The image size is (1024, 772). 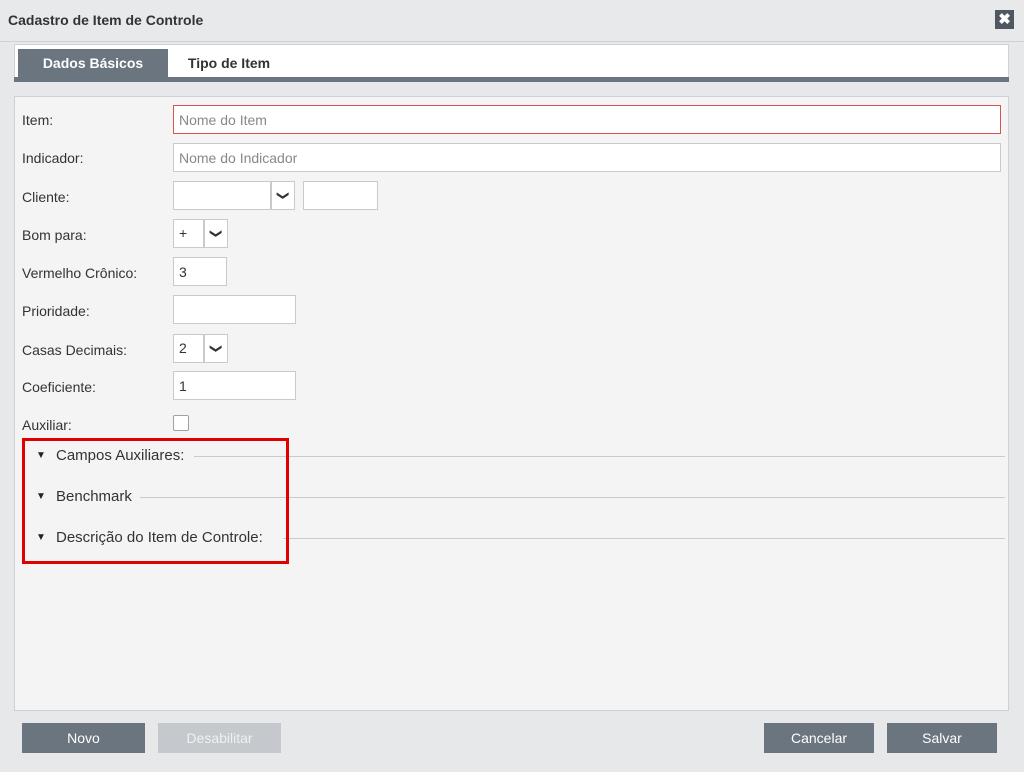 What do you see at coordinates (229, 63) in the screenshot?
I see `tab-tipo-de-item: Tipo de Item` at bounding box center [229, 63].